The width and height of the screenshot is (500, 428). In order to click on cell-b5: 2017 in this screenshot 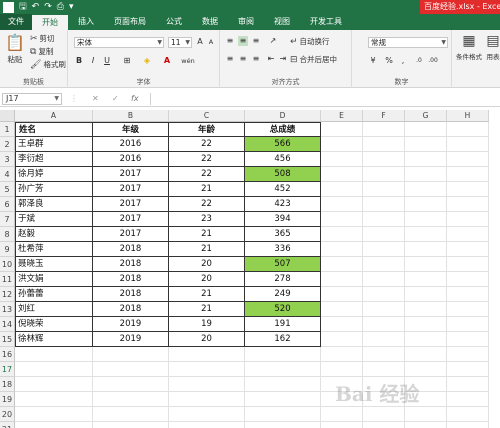, I will do `click(131, 189)`.